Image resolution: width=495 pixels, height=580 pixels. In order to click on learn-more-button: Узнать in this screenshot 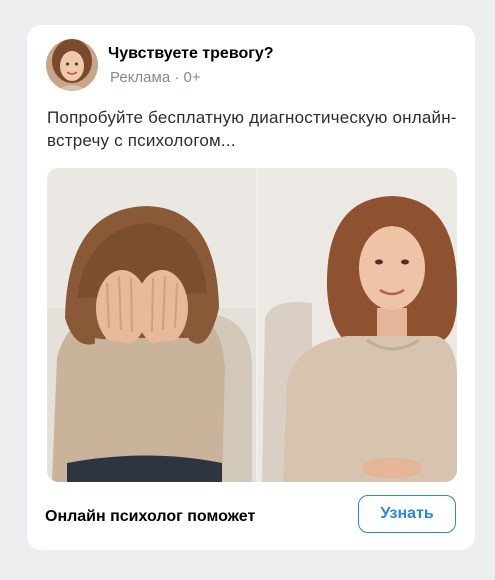, I will do `click(407, 514)`.